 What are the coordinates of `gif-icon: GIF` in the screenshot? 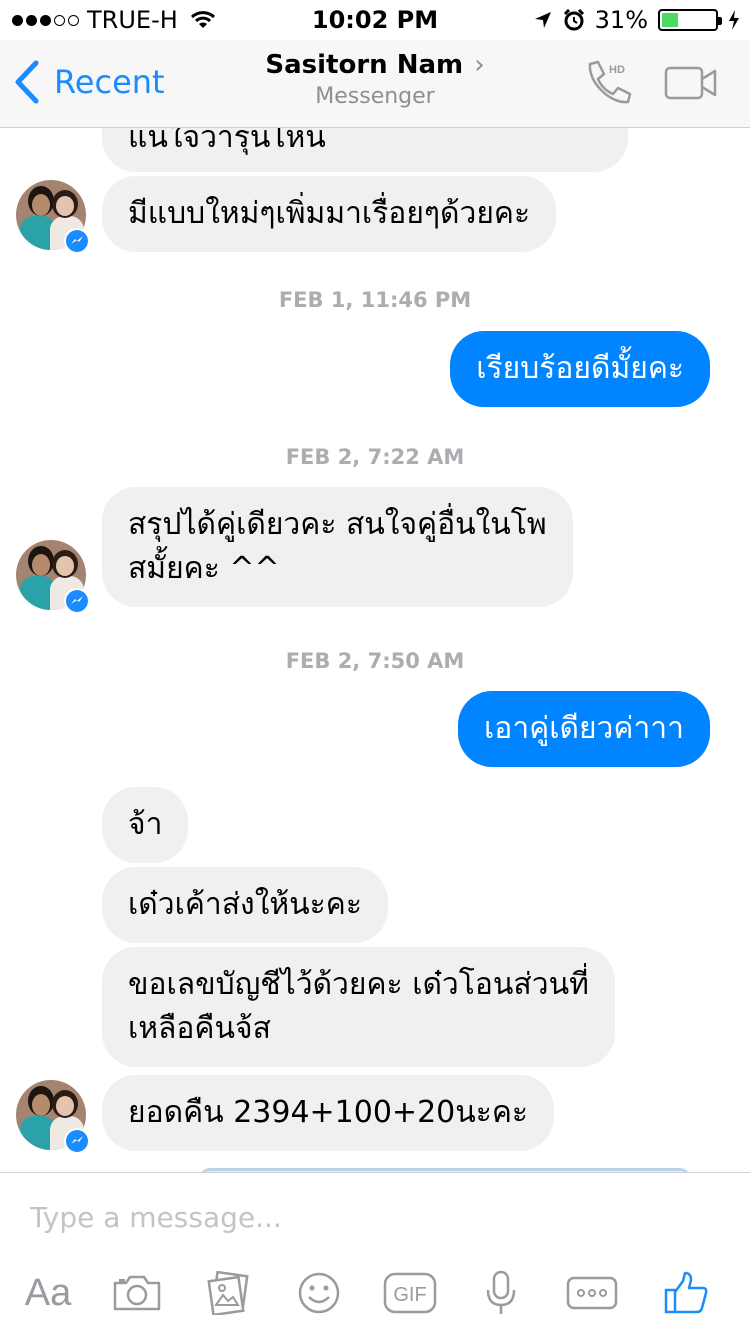 It's located at (410, 1293).